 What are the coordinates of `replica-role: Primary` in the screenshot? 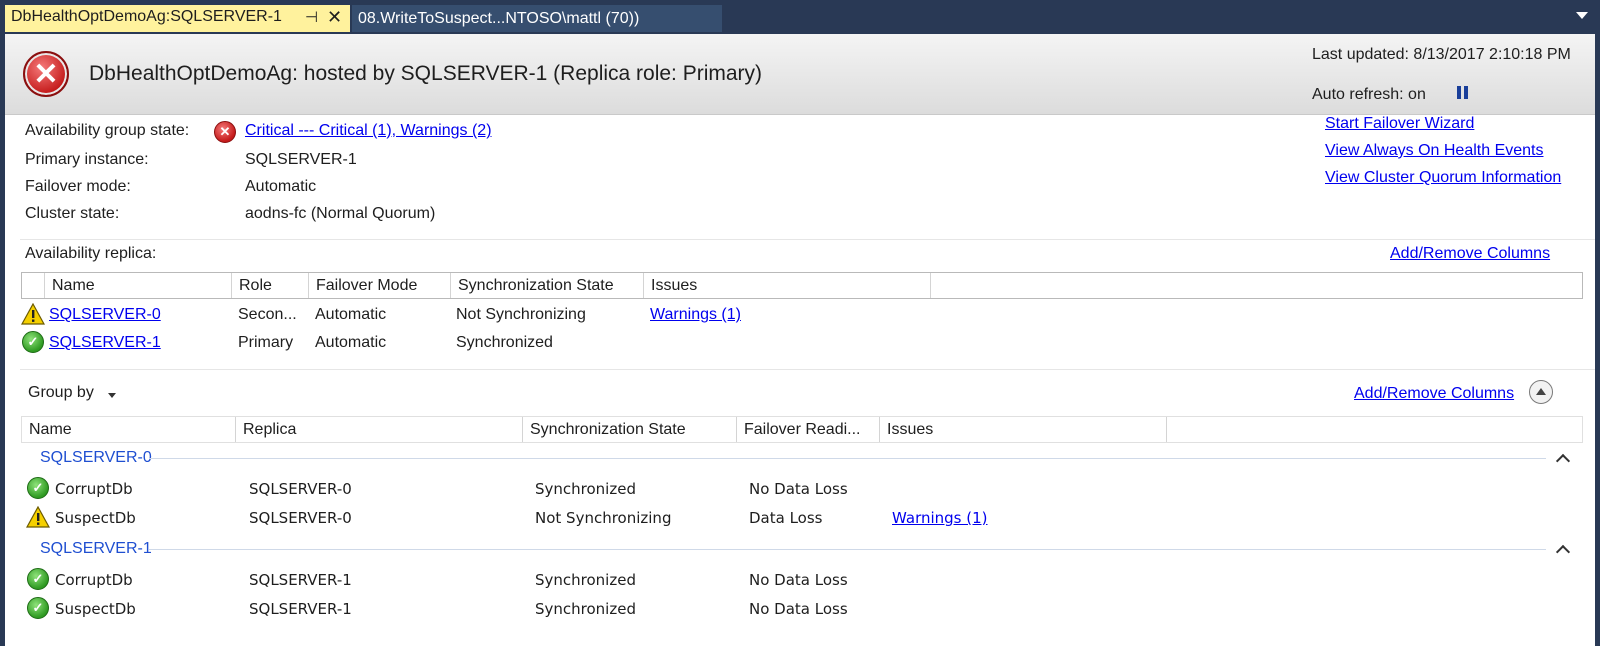 It's located at (266, 342).